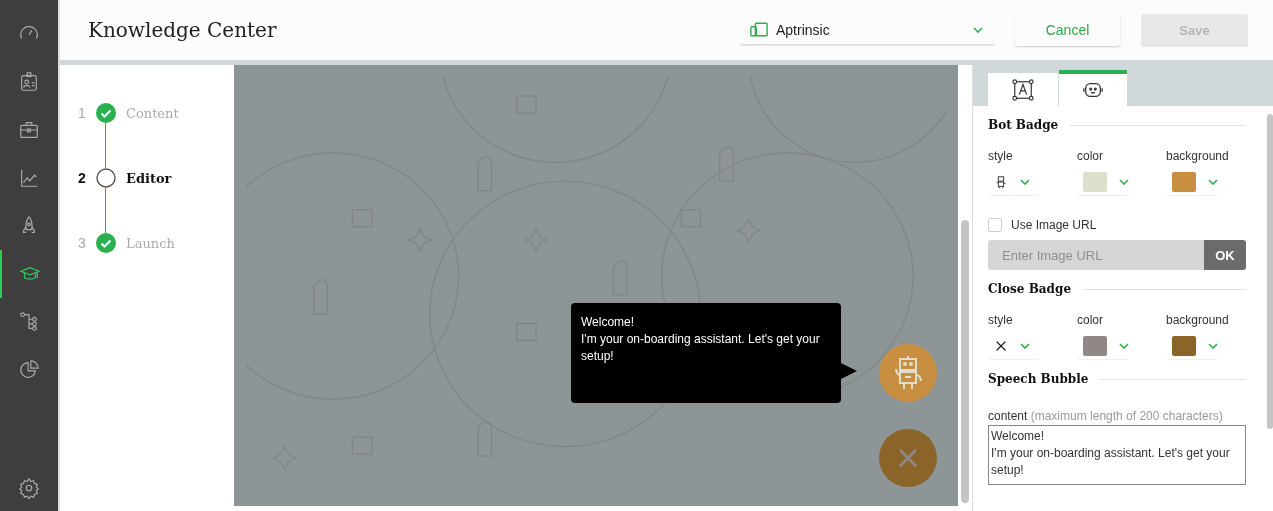 The width and height of the screenshot is (1273, 511). What do you see at coordinates (759, 29) in the screenshot?
I see `devices-icon` at bounding box center [759, 29].